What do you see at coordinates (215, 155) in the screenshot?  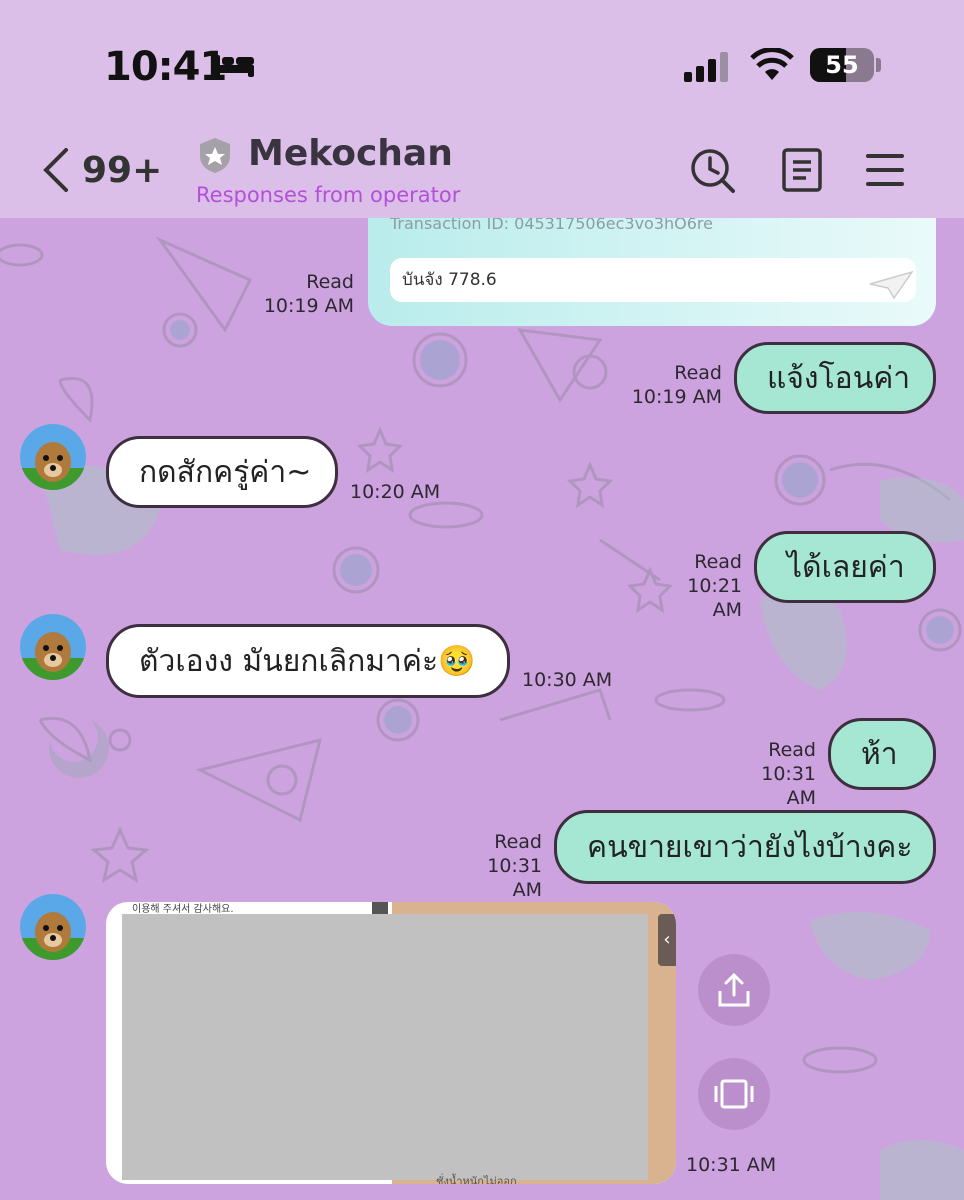 I see `shield-icon` at bounding box center [215, 155].